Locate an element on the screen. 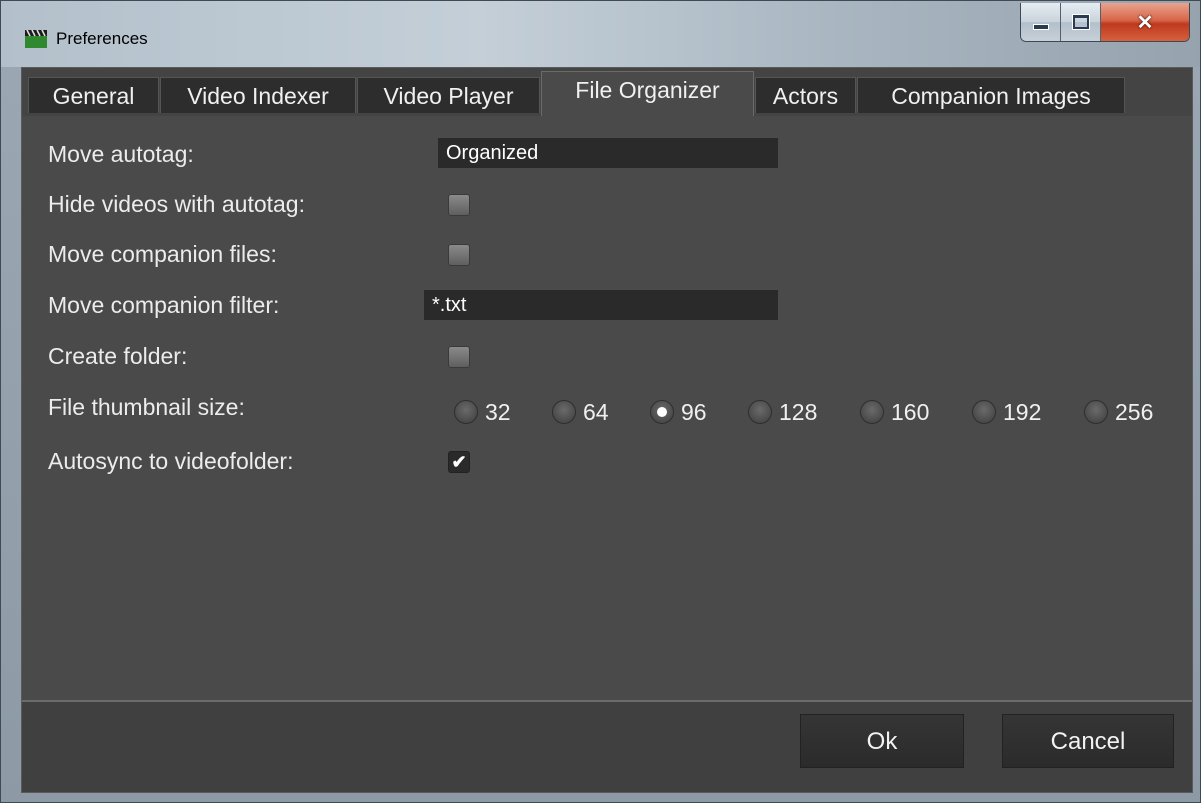  maximize-button is located at coordinates (1081, 22).